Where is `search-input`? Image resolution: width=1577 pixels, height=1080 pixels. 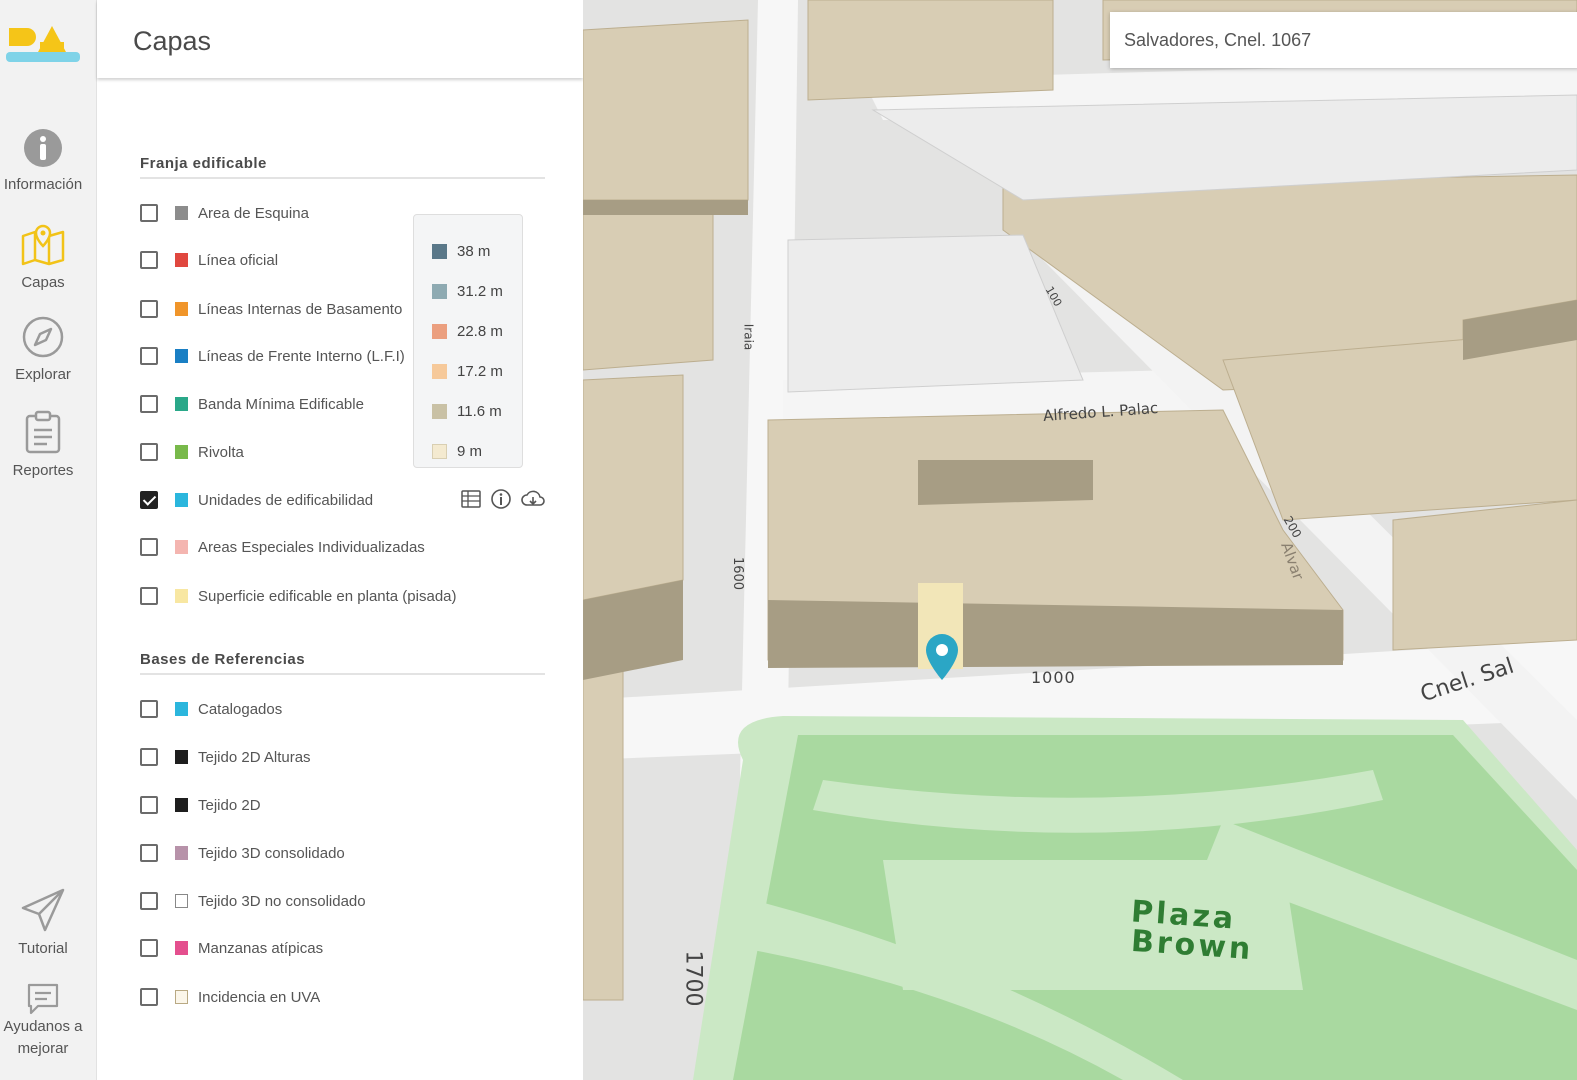 search-input is located at coordinates (1343, 40).